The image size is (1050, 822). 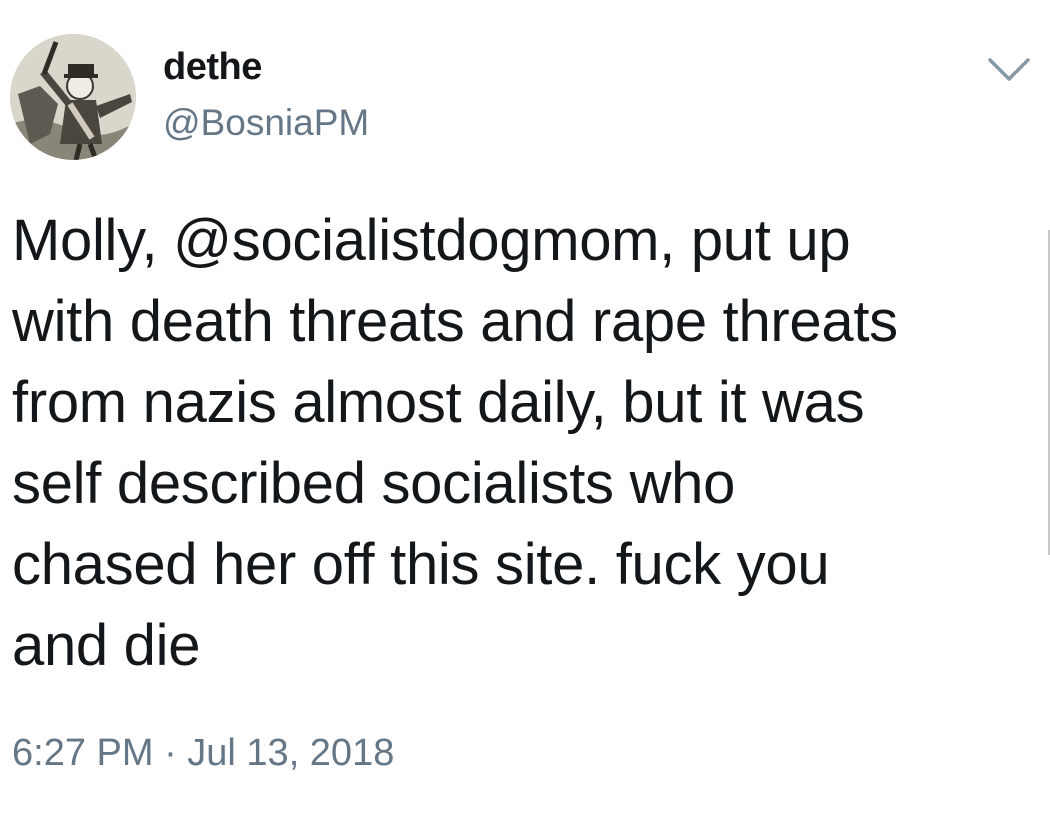 I want to click on tweet-text-line: chased her off this site. fuck you, so click(x=421, y=564).